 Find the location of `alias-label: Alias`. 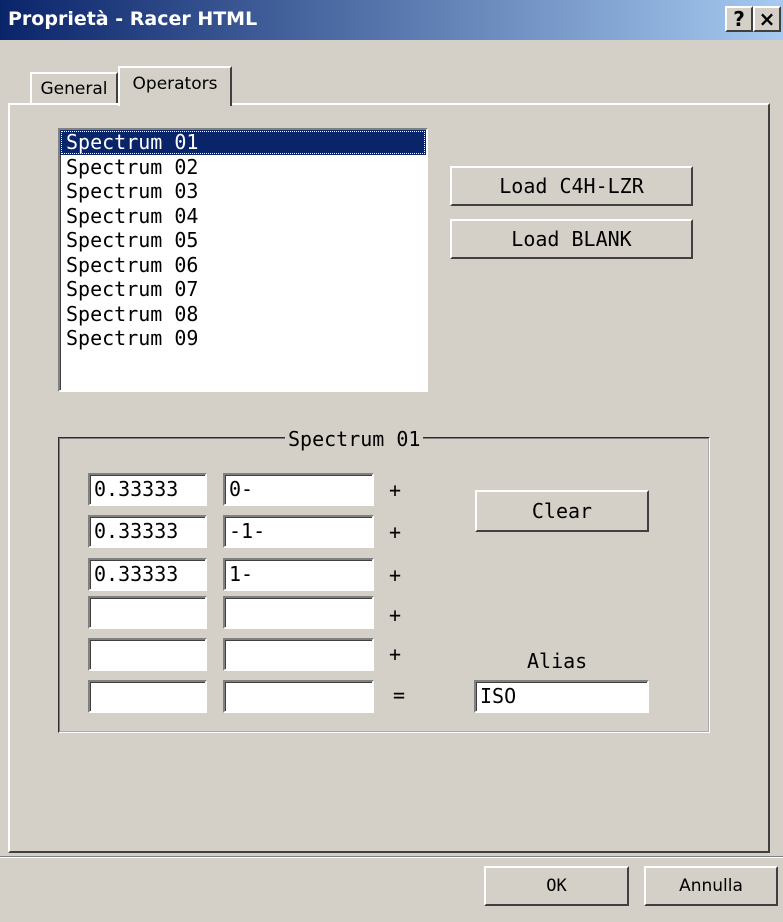

alias-label: Alias is located at coordinates (557, 661).